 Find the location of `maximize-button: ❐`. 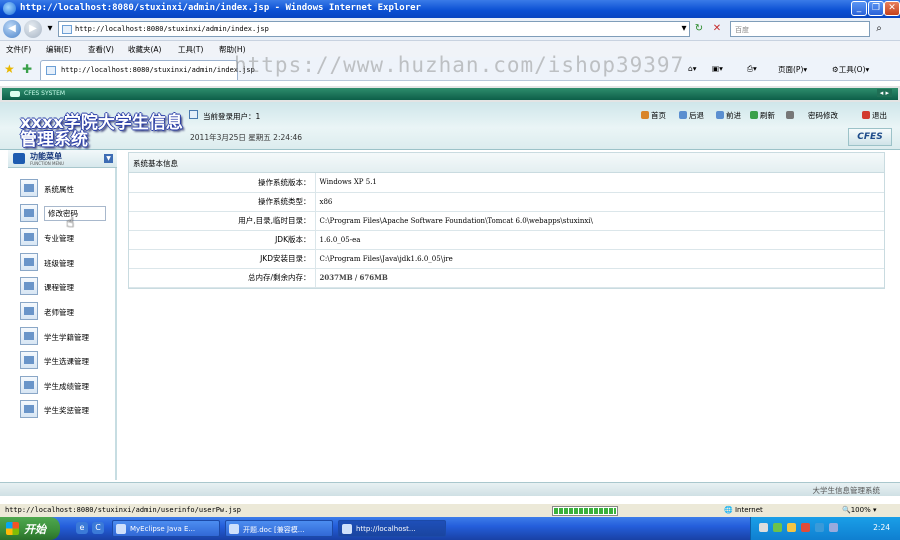

maximize-button: ❐ is located at coordinates (876, 8).